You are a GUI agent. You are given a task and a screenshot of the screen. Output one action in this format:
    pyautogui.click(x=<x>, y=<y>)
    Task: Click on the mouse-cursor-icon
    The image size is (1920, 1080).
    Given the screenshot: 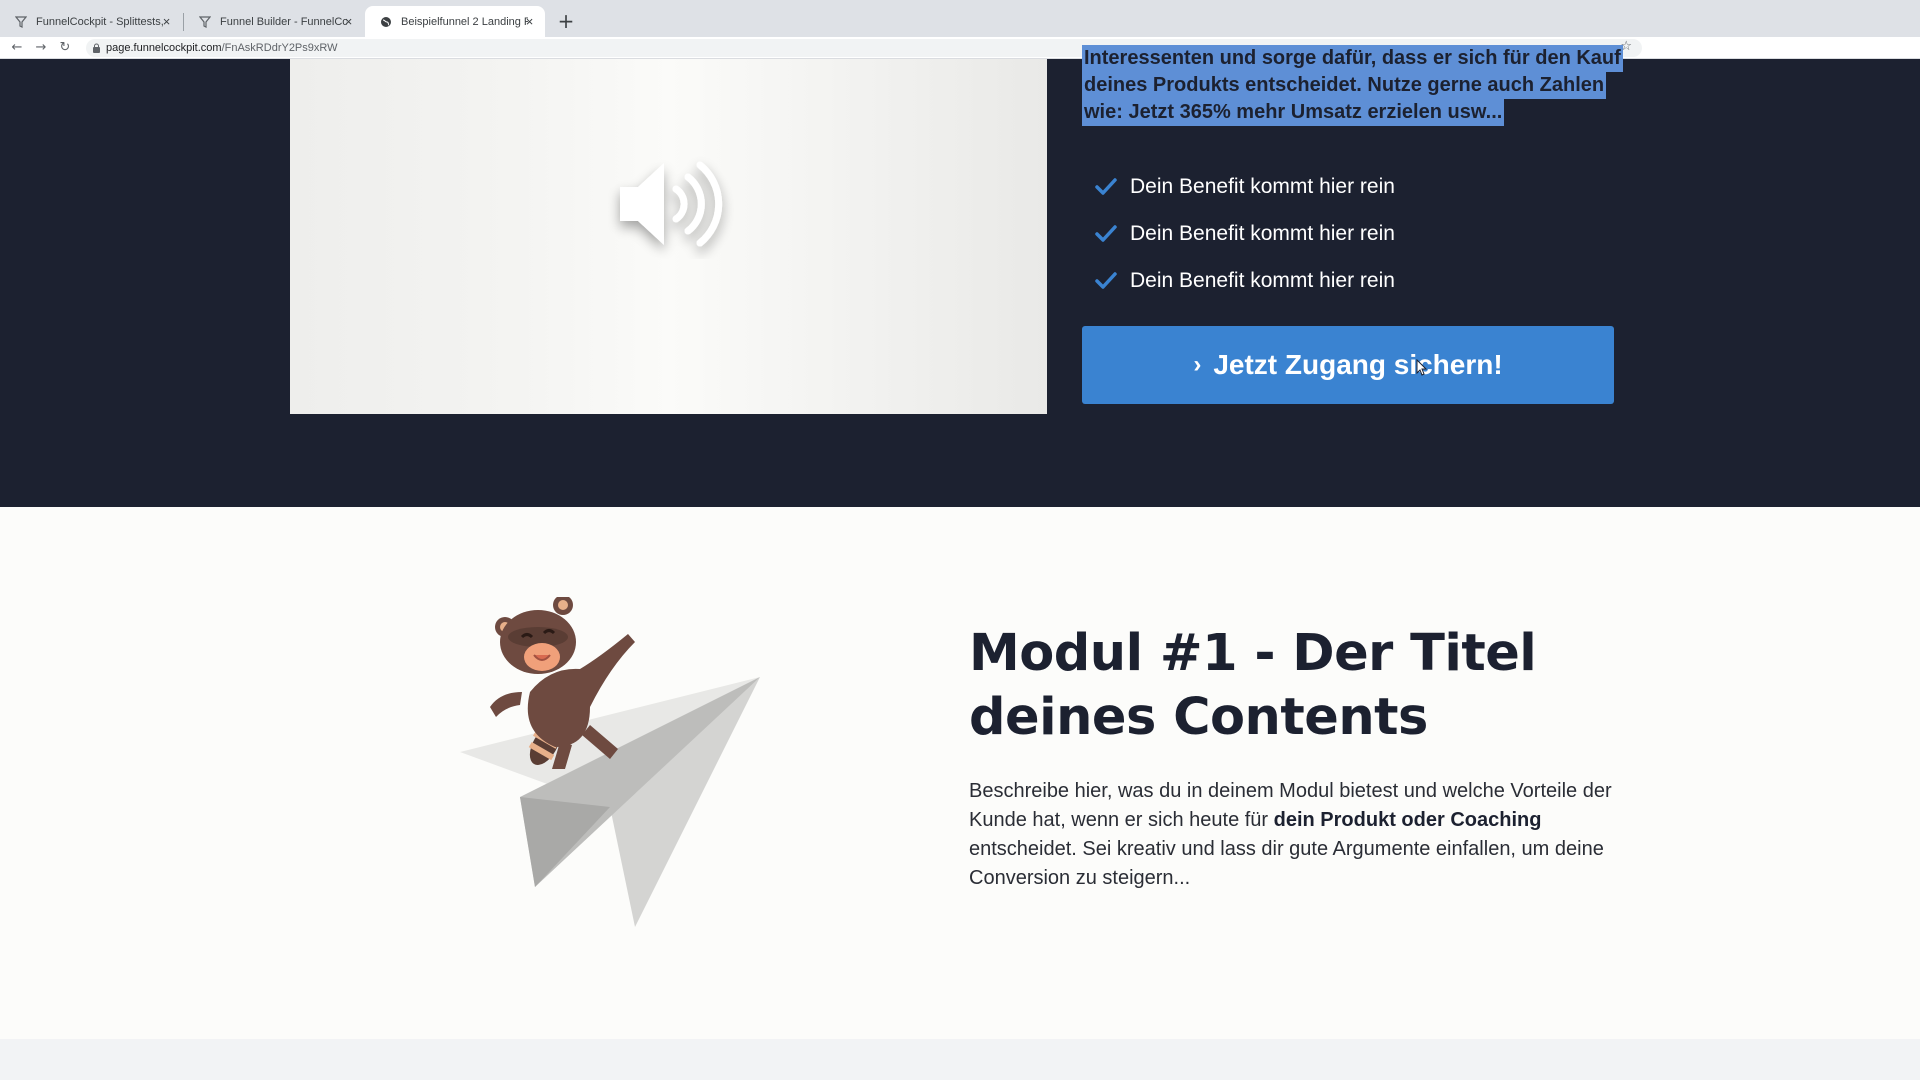 What is the action you would take?
    pyautogui.click(x=1421, y=367)
    